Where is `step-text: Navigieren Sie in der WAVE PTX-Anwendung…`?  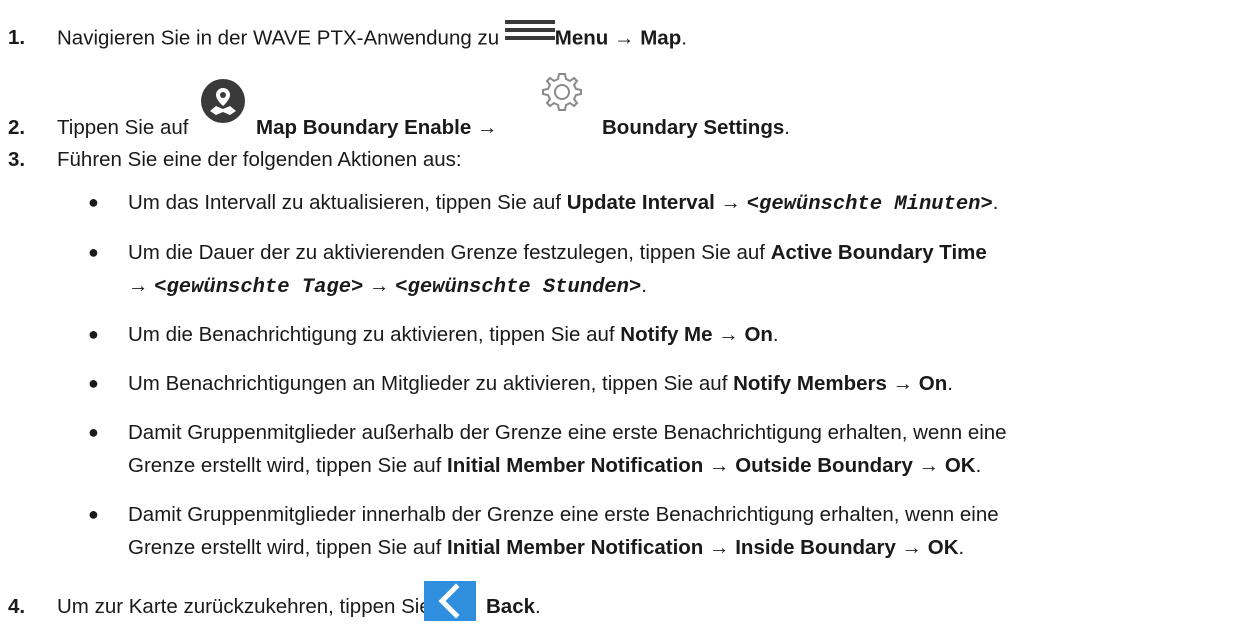
step-text: Navigieren Sie in der WAVE PTX-Anwendung… is located at coordinates (372, 36).